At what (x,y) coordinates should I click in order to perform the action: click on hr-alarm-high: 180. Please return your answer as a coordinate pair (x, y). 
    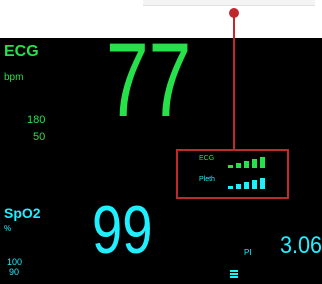
    Looking at the image, I should click on (36, 120).